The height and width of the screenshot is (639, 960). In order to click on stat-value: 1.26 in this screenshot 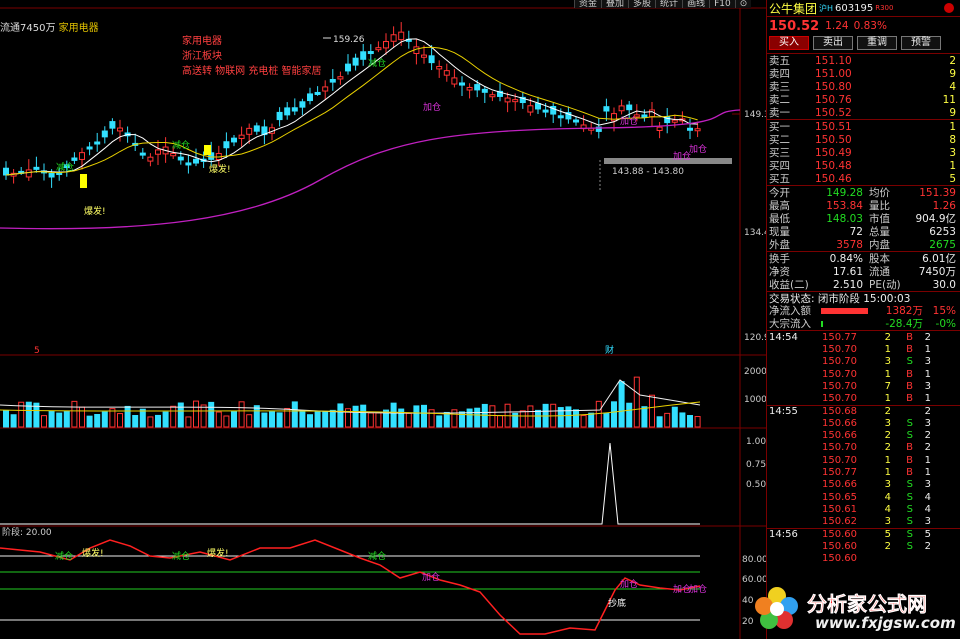, I will do `click(944, 205)`.